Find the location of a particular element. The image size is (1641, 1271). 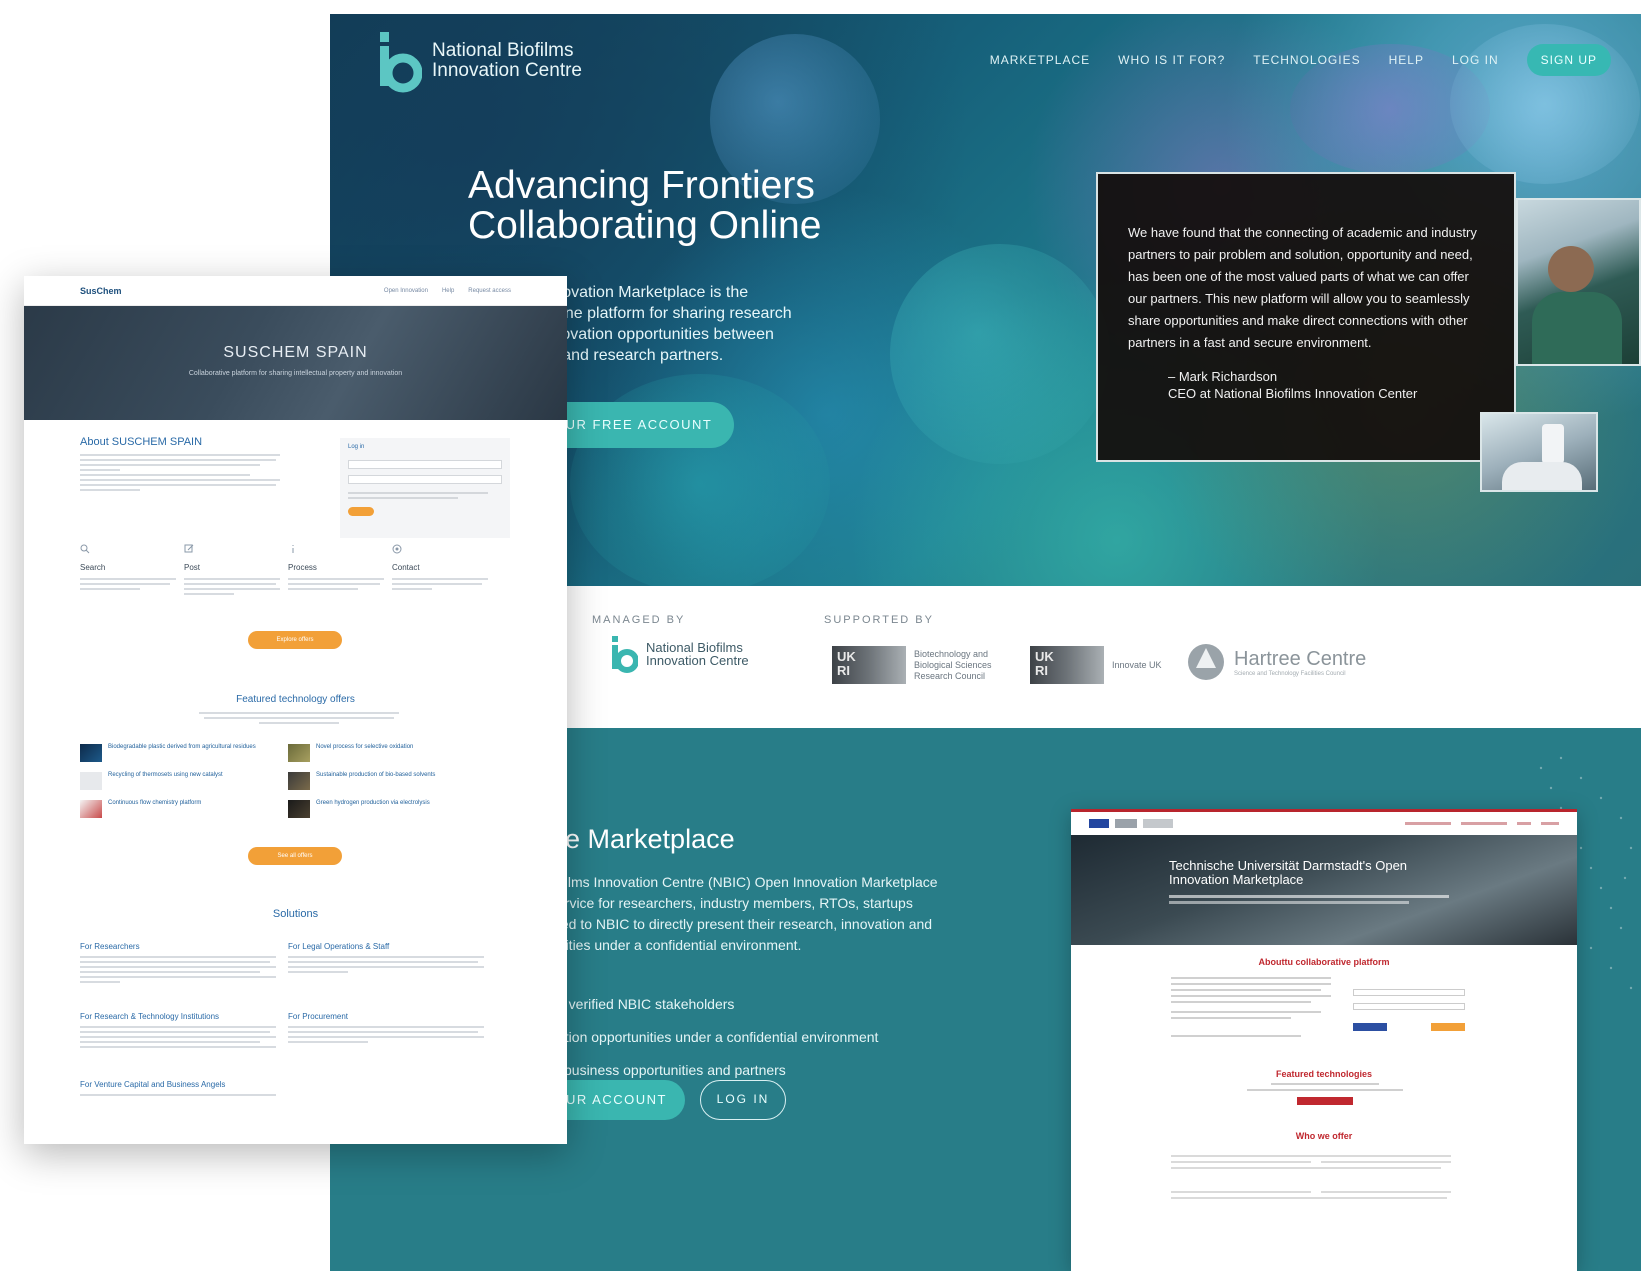

ukri-mark: UK RI is located at coordinates (1067, 665).